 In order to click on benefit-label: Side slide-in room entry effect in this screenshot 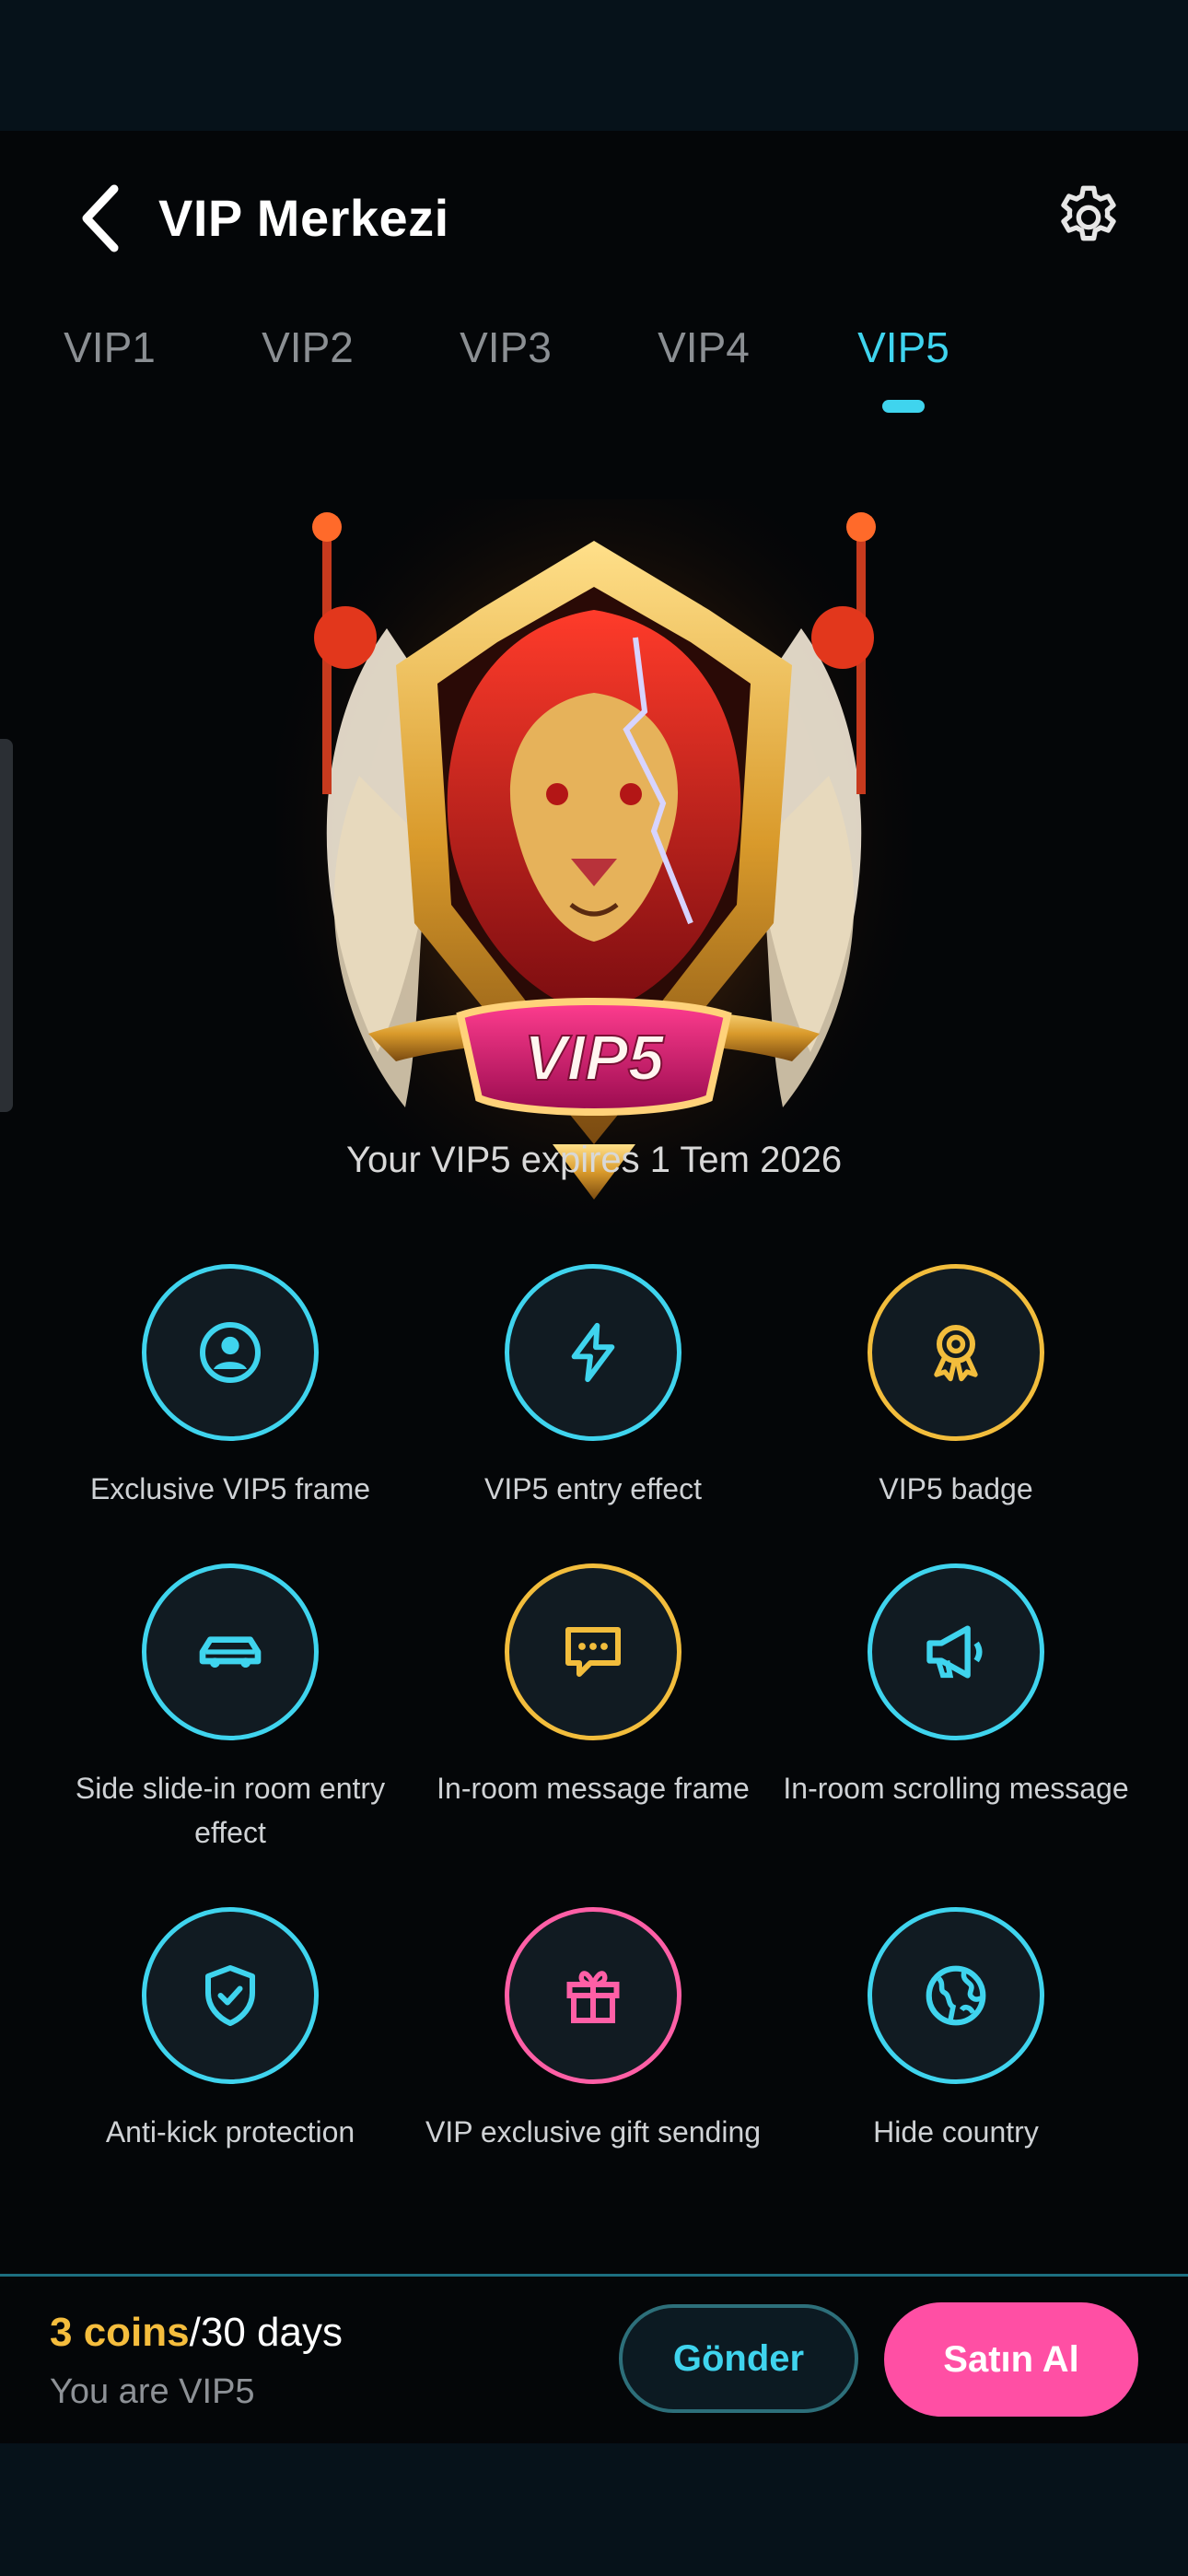, I will do `click(230, 1810)`.